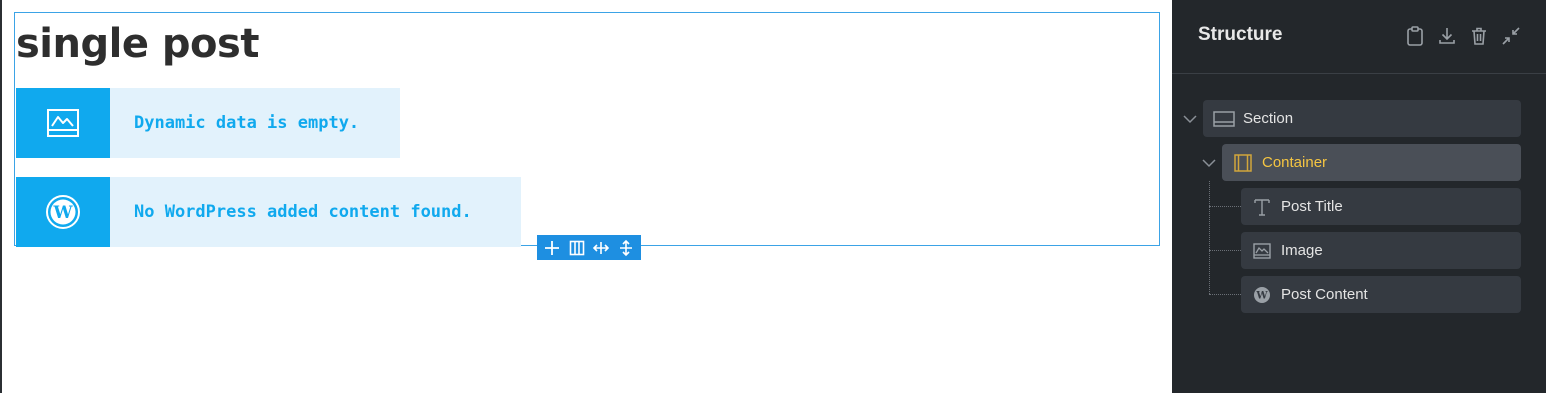 The image size is (1546, 393). Describe the element at coordinates (247, 123) in the screenshot. I see `image-empty-message: Dynamic data is empty.` at that location.